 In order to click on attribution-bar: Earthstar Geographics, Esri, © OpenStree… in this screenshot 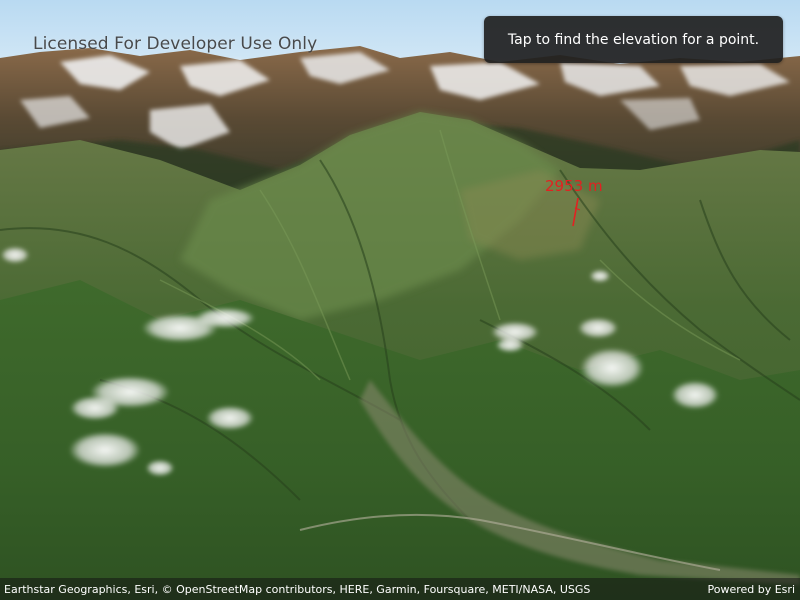, I will do `click(400, 589)`.